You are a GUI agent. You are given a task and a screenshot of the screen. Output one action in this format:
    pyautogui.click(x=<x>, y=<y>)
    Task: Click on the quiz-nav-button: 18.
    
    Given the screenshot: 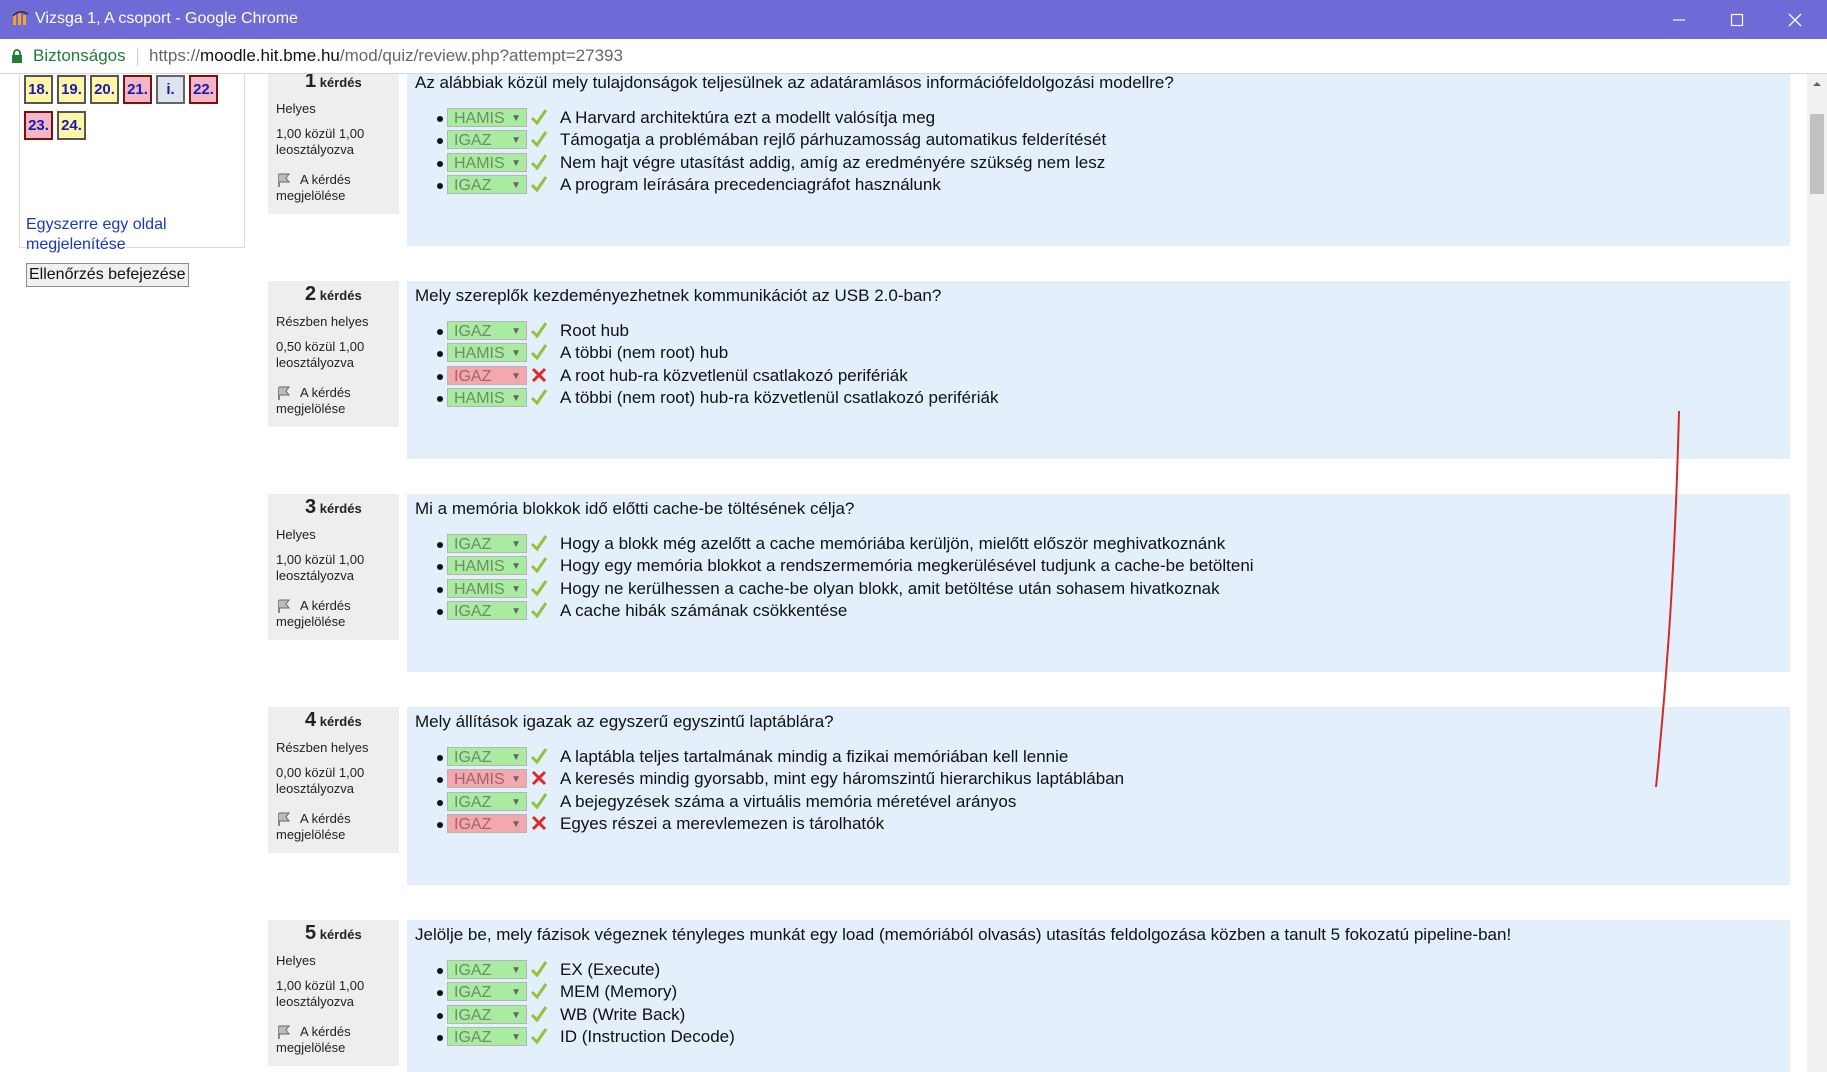 What is the action you would take?
    pyautogui.click(x=38, y=89)
    